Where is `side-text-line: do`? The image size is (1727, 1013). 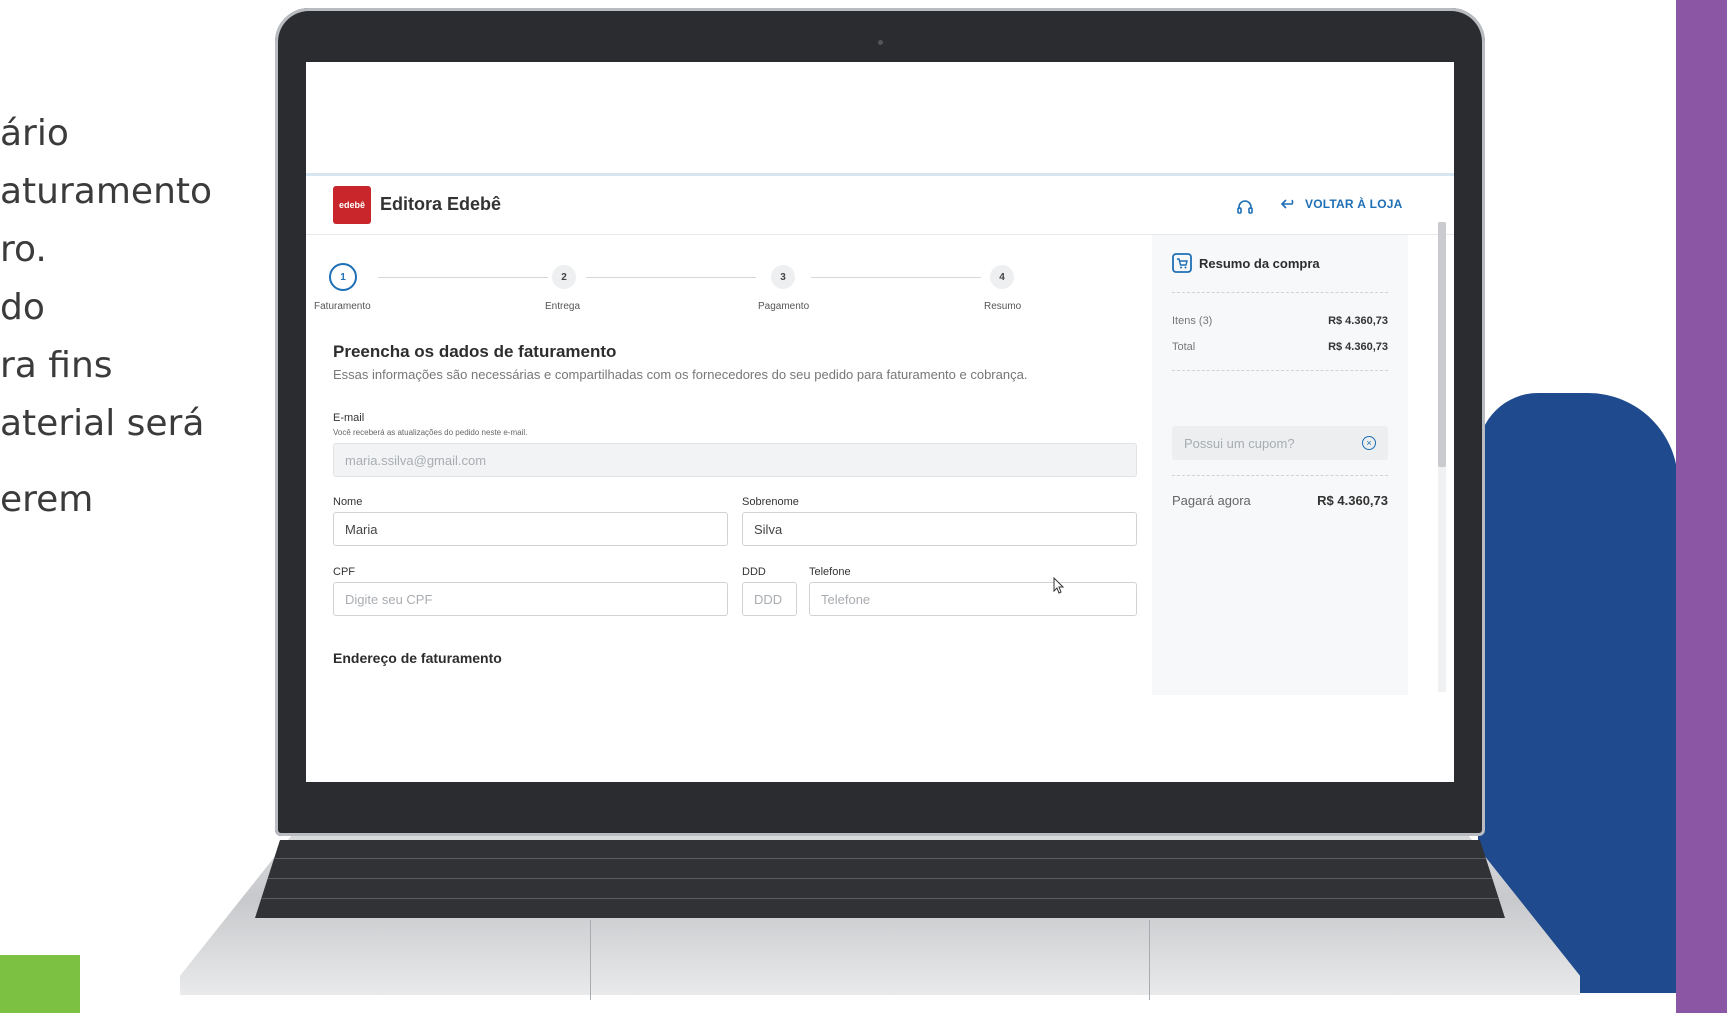 side-text-line: do is located at coordinates (22, 307).